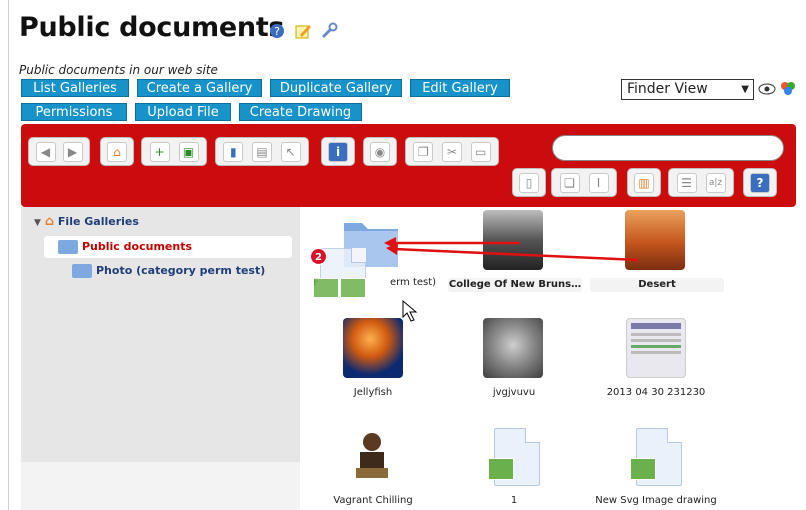 This screenshot has height=510, width=806. I want to click on tree-item-photo: Photo (category perm test), so click(168, 271).